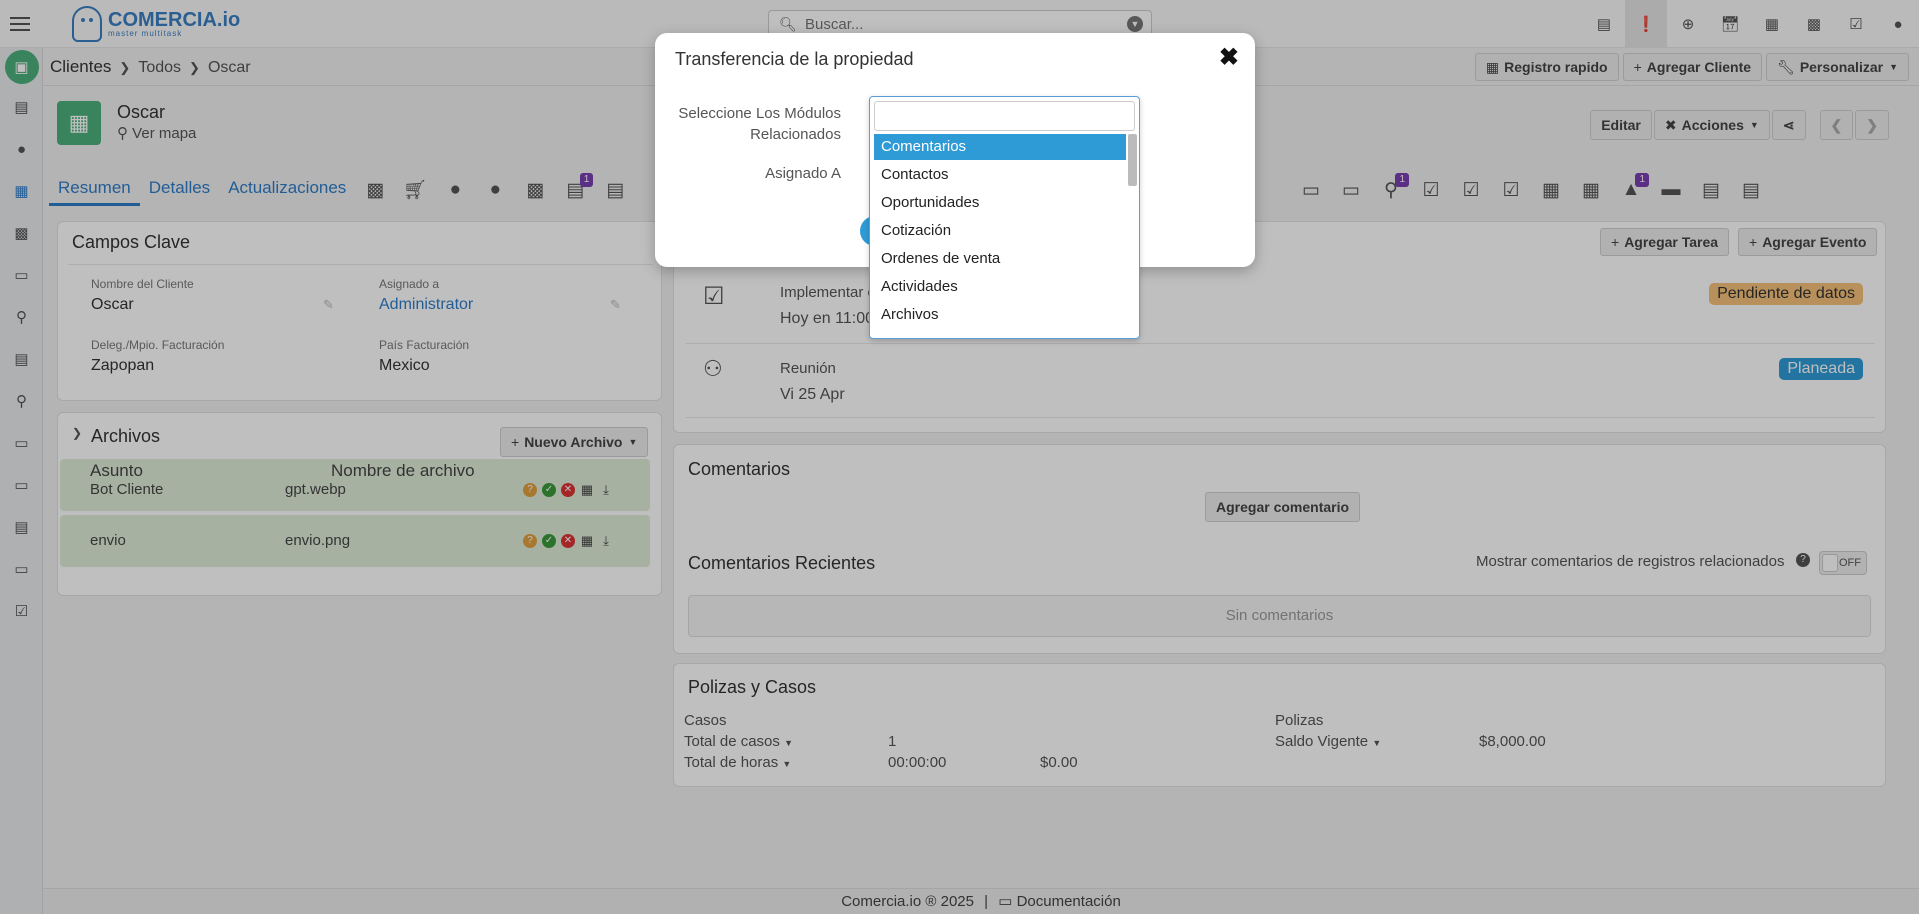 Image resolution: width=1919 pixels, height=914 pixels. I want to click on modal-title: Transferencia de la propiedad, so click(794, 59).